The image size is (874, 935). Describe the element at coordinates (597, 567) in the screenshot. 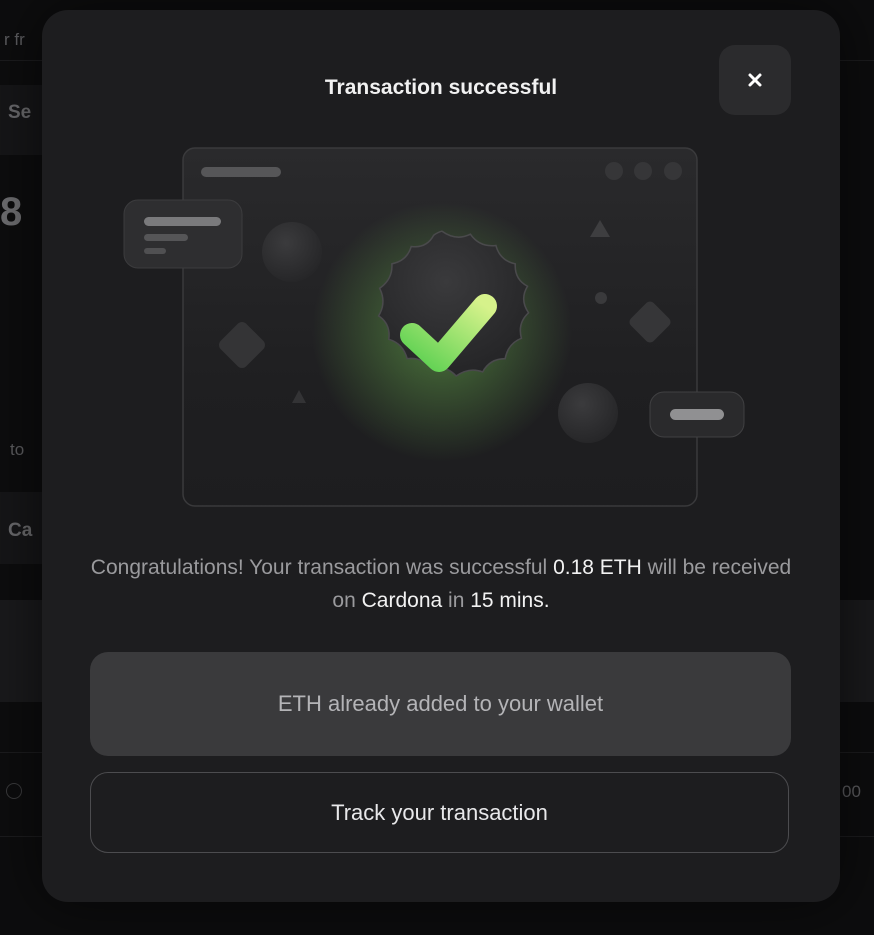

I see `message-amount: 0.18 ETH` at that location.